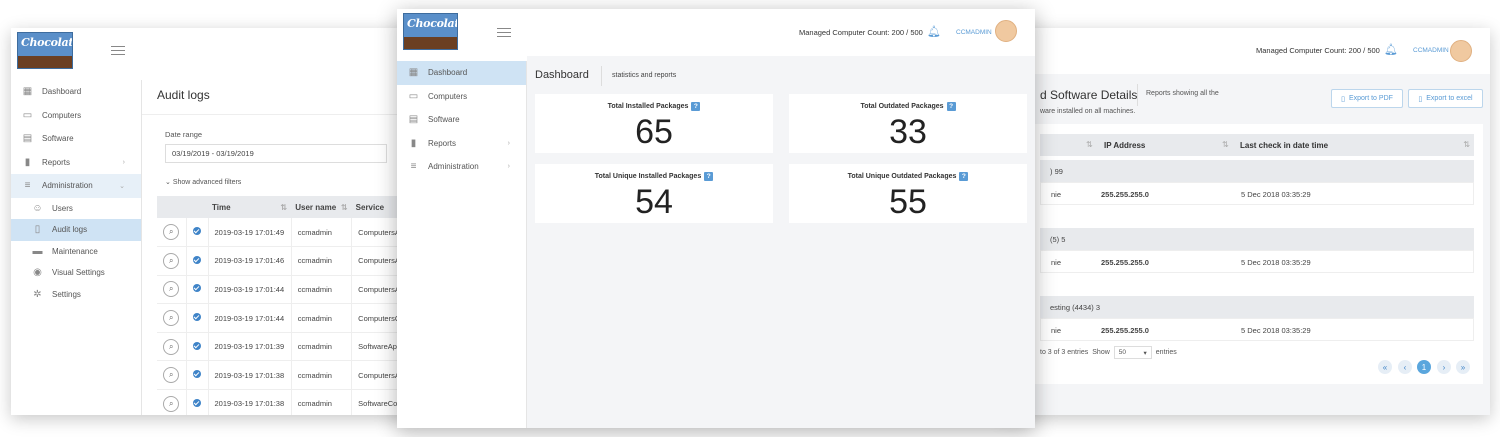  What do you see at coordinates (276, 153) in the screenshot?
I see `date-range-input: 03/19/2019 - 03/19/2019` at bounding box center [276, 153].